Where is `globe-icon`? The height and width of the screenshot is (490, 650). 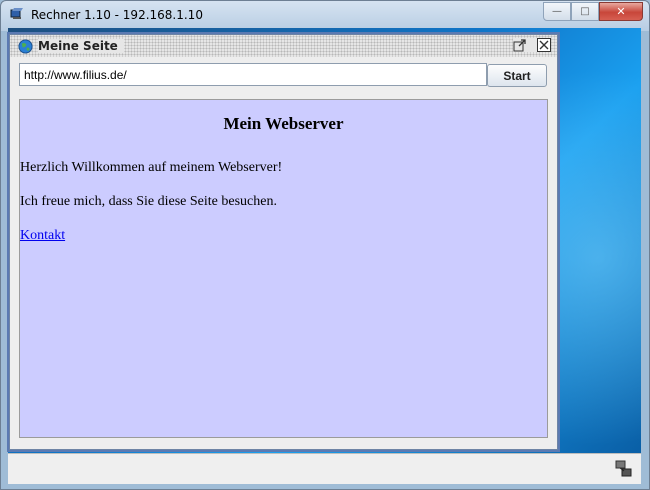
globe-icon is located at coordinates (25, 46).